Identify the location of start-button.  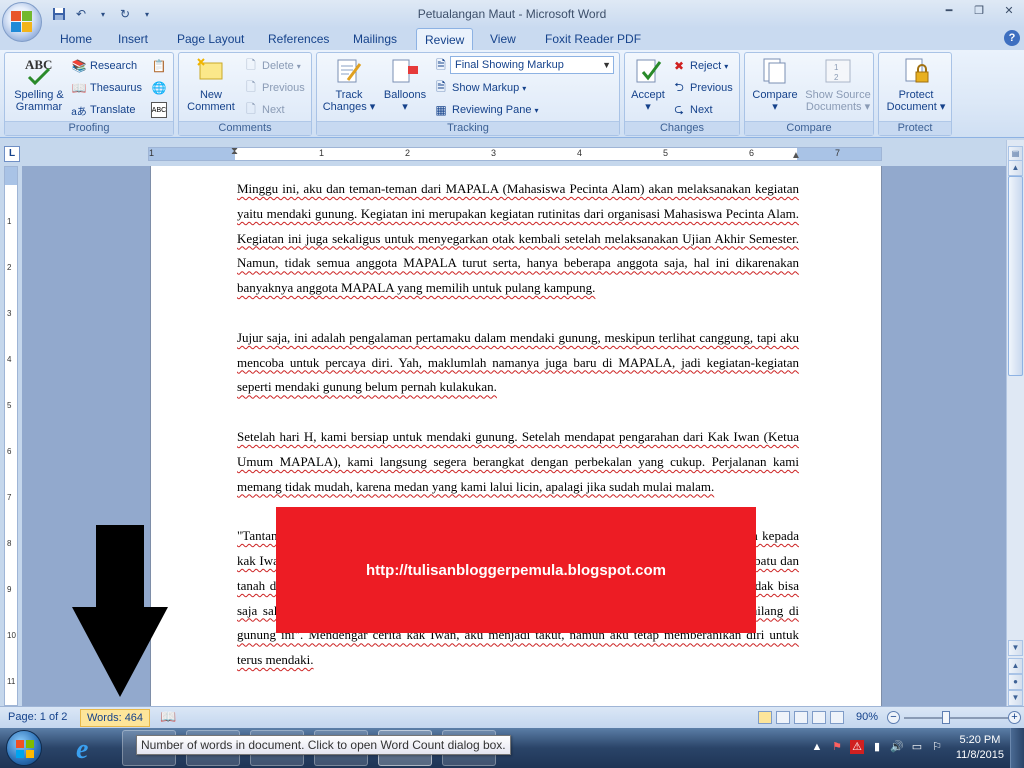
(24, 748).